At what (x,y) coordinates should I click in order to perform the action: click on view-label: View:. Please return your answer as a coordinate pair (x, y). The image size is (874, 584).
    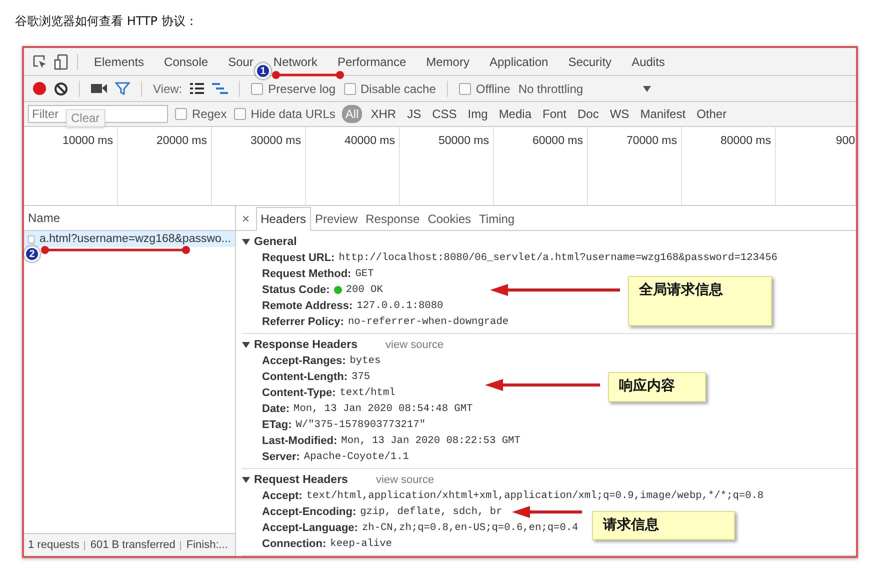
    Looking at the image, I should click on (167, 89).